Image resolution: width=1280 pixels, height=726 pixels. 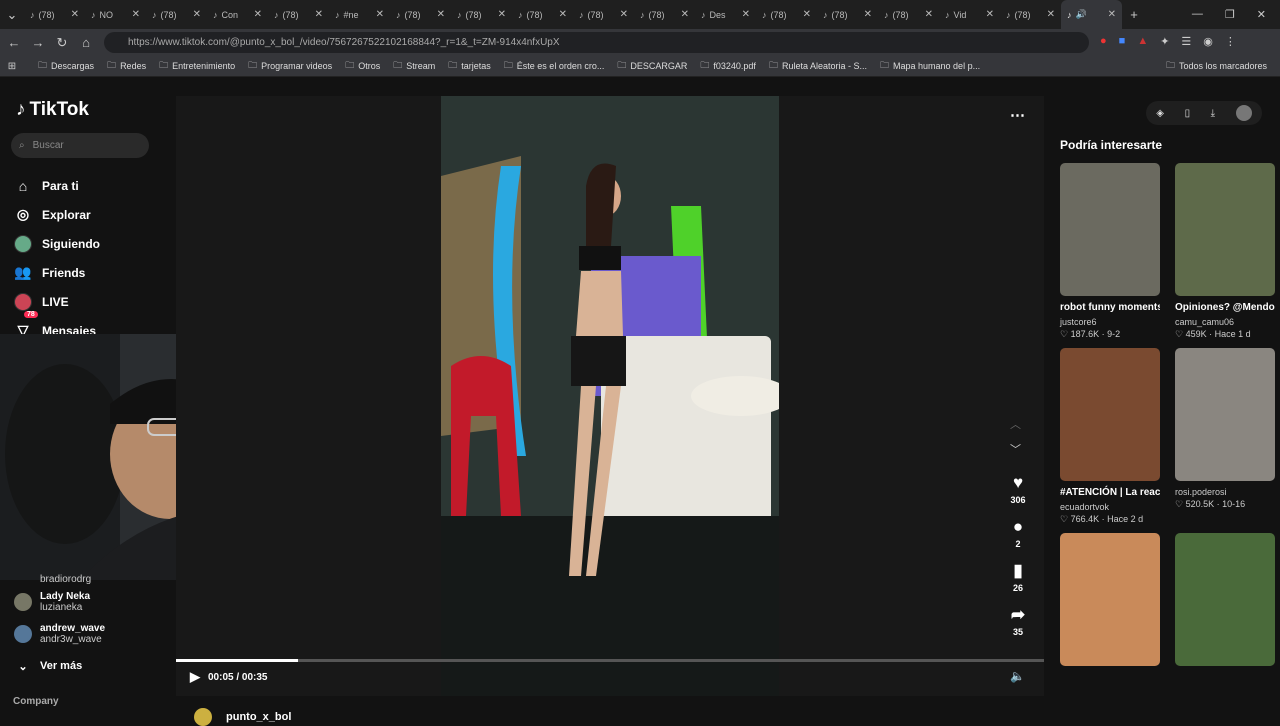 I want to click on card-author: ecuadortvok, so click(x=1110, y=507).